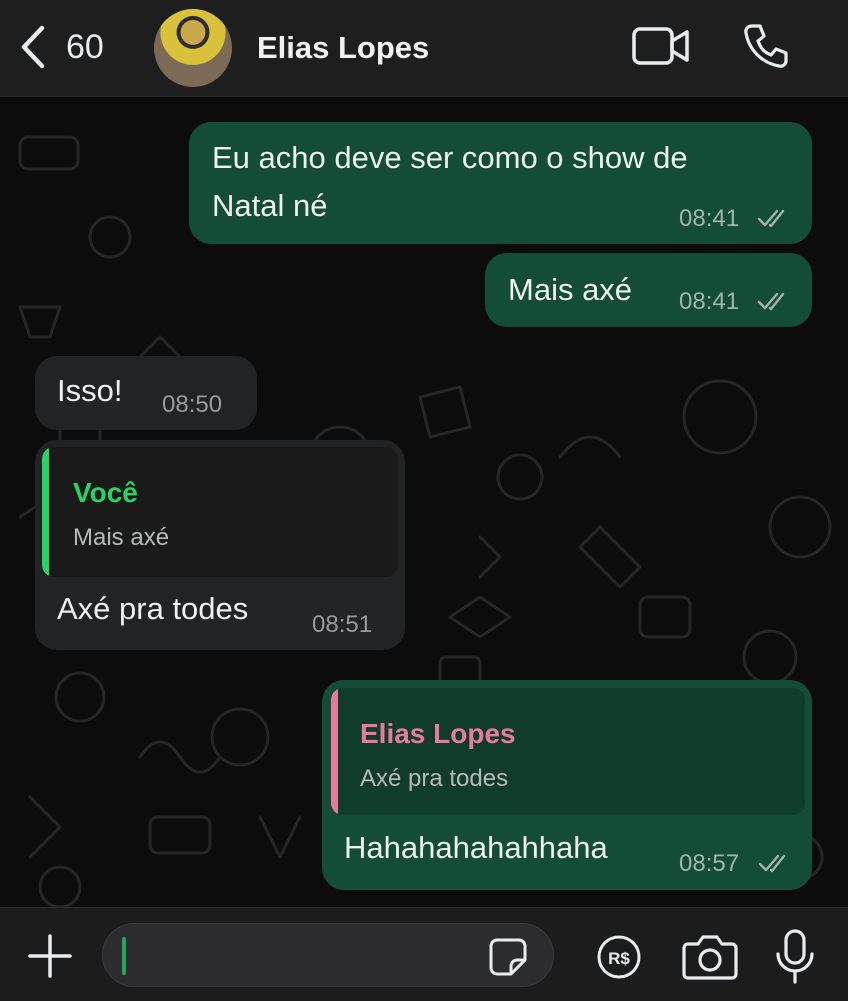 The width and height of the screenshot is (848, 1001). Describe the element at coordinates (220, 512) in the screenshot. I see `quoted-message: Você Mais axé` at that location.